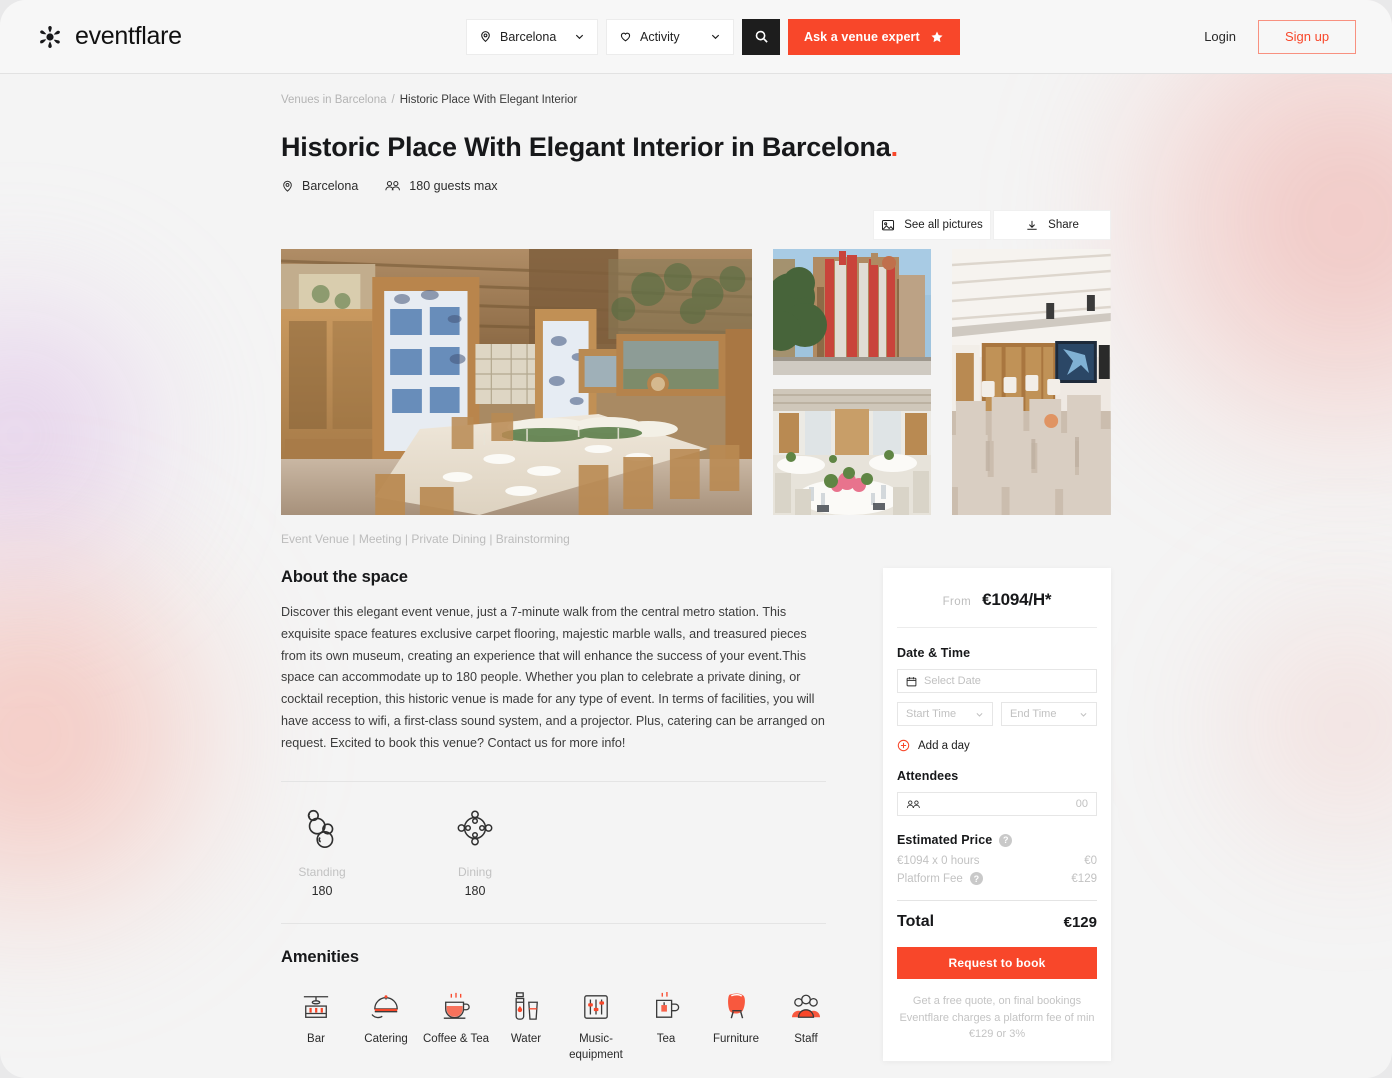 Image resolution: width=1392 pixels, height=1078 pixels. Describe the element at coordinates (997, 709) in the screenshot. I see `time-row: Start Time End Time` at that location.